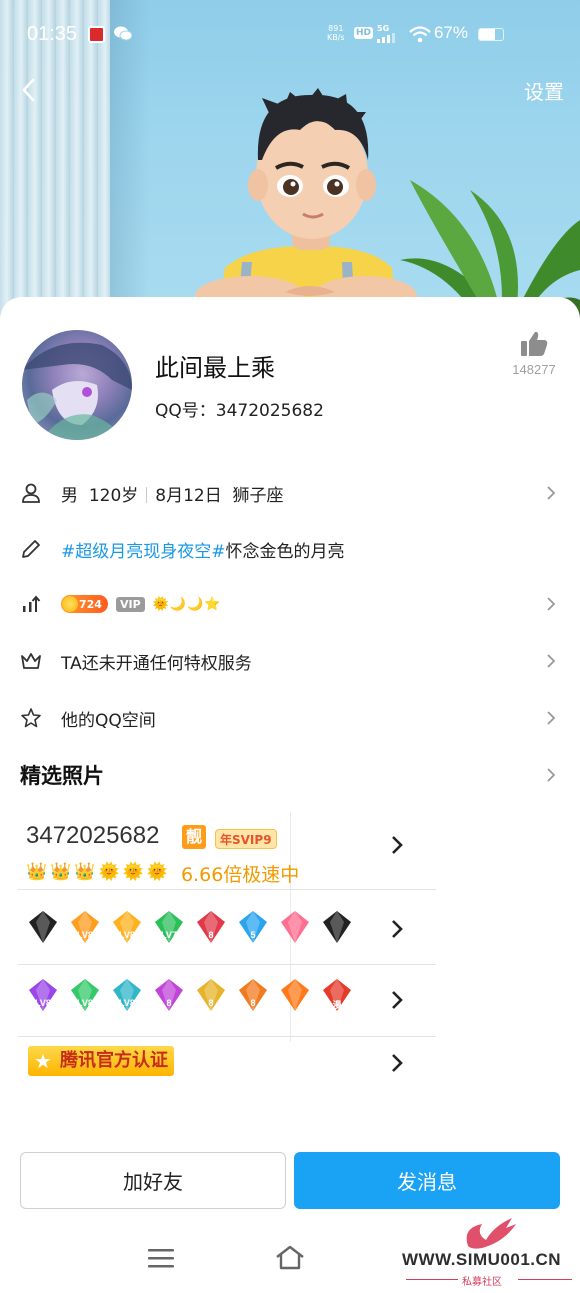 Image resolution: width=580 pixels, height=1293 pixels. I want to click on hd-voice-icon: HD, so click(364, 33).